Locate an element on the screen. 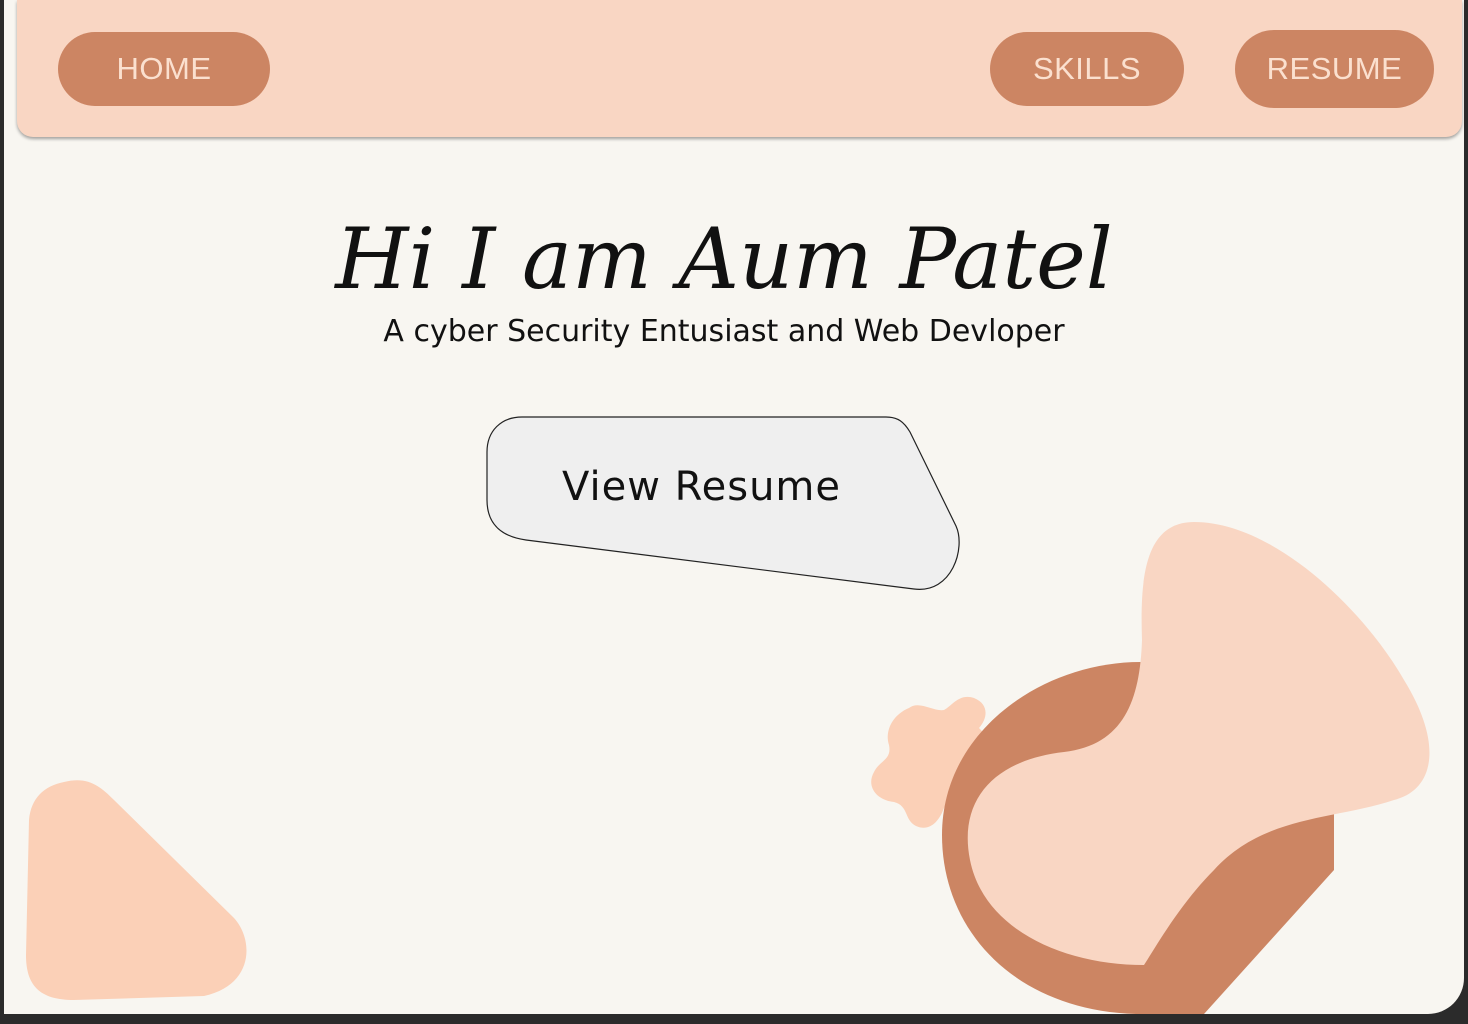 The width and height of the screenshot is (1468, 1024). skills-button: SKILLS is located at coordinates (1087, 69).